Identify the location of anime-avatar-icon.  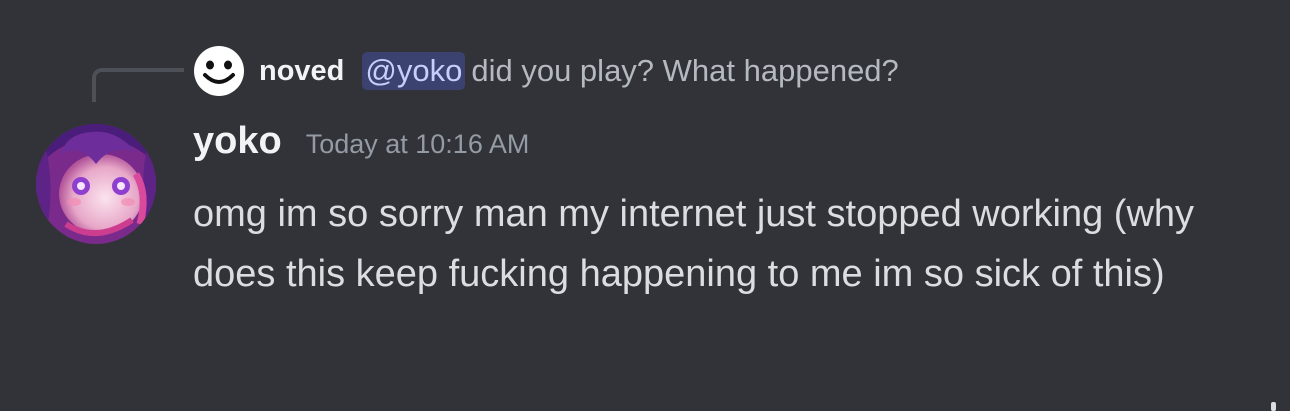
(96, 184).